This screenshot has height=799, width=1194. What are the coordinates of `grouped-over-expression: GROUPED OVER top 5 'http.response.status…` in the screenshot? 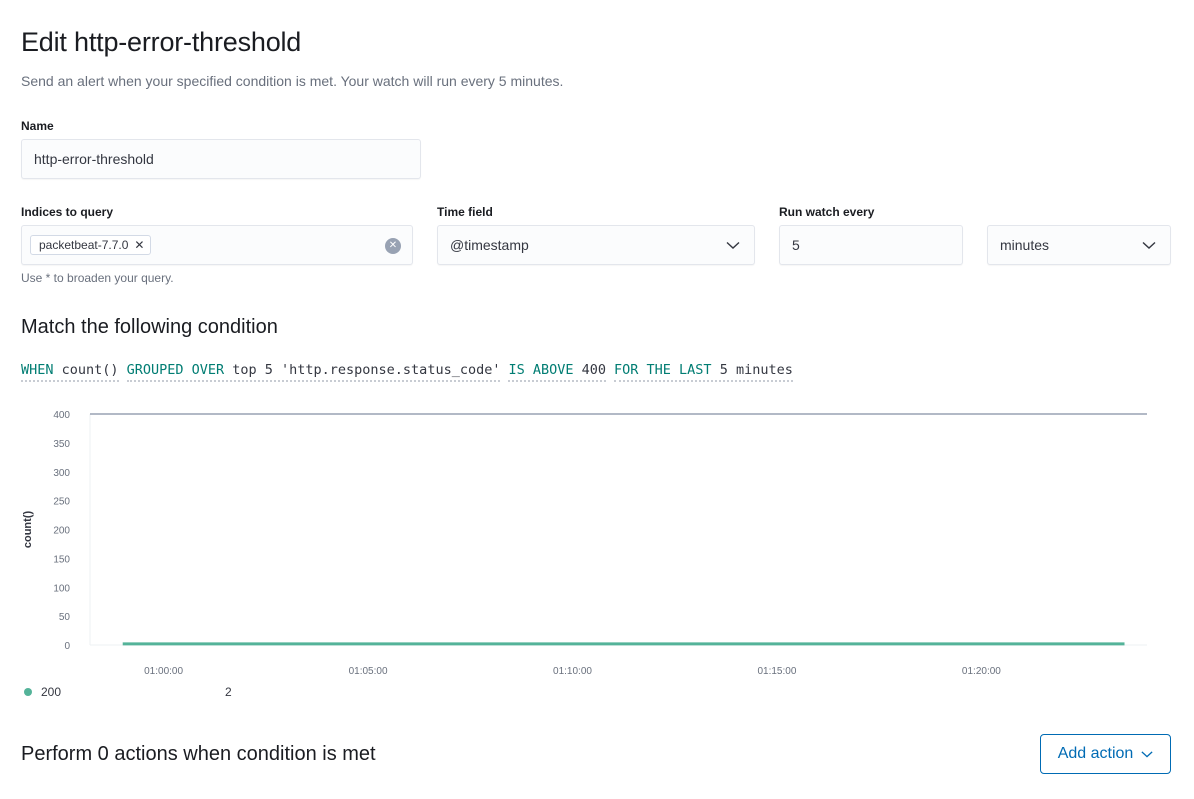 It's located at (313, 372).